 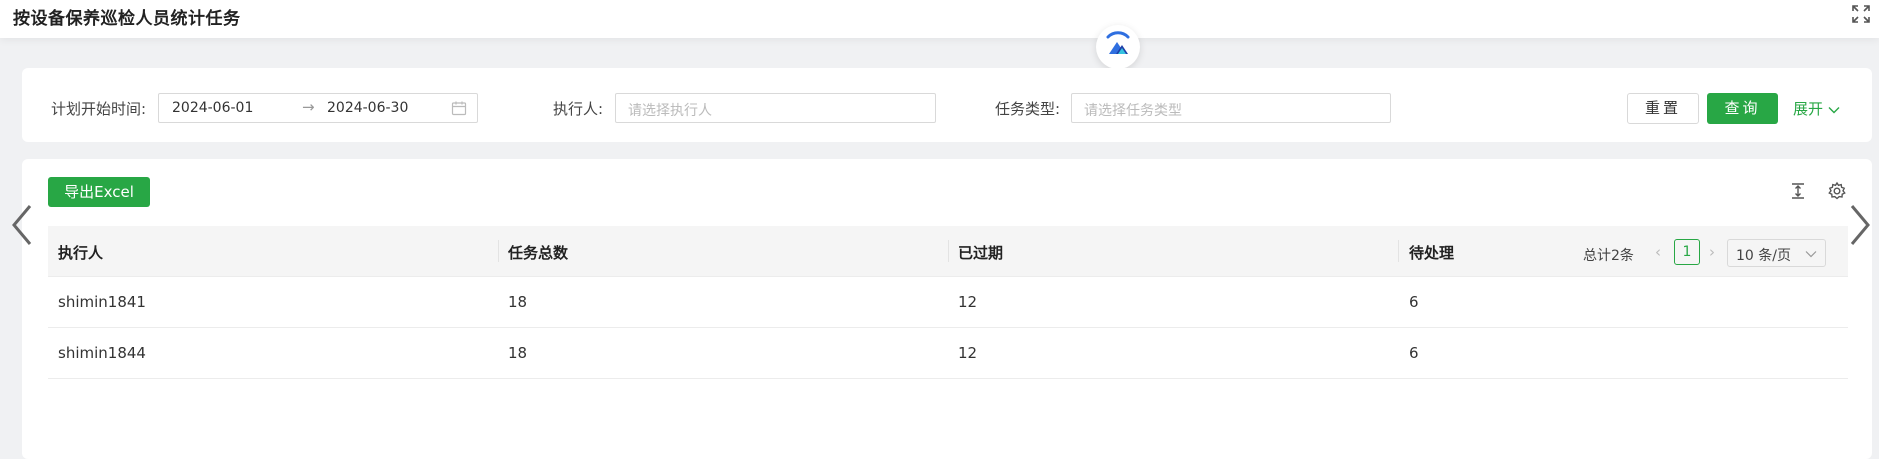 What do you see at coordinates (948, 302) in the screenshot?
I see `table-row: shimin1841 18 12 6` at bounding box center [948, 302].